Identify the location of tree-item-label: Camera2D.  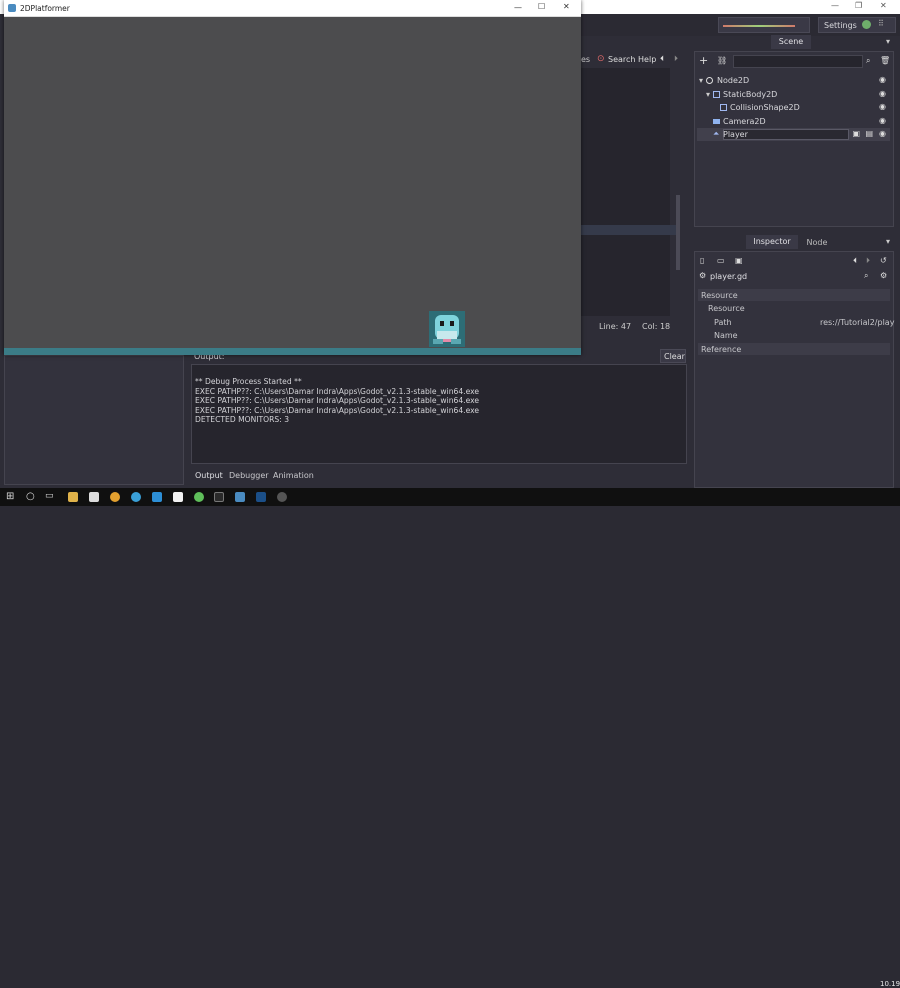
(744, 121).